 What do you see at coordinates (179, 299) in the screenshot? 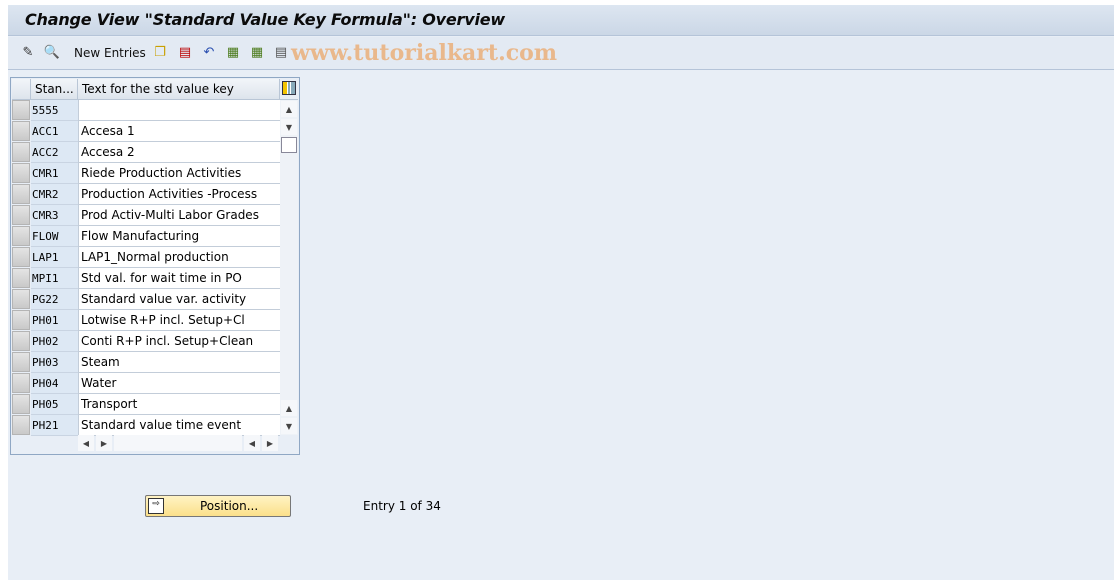
I see `cell-text: Standard value var. activity` at bounding box center [179, 299].